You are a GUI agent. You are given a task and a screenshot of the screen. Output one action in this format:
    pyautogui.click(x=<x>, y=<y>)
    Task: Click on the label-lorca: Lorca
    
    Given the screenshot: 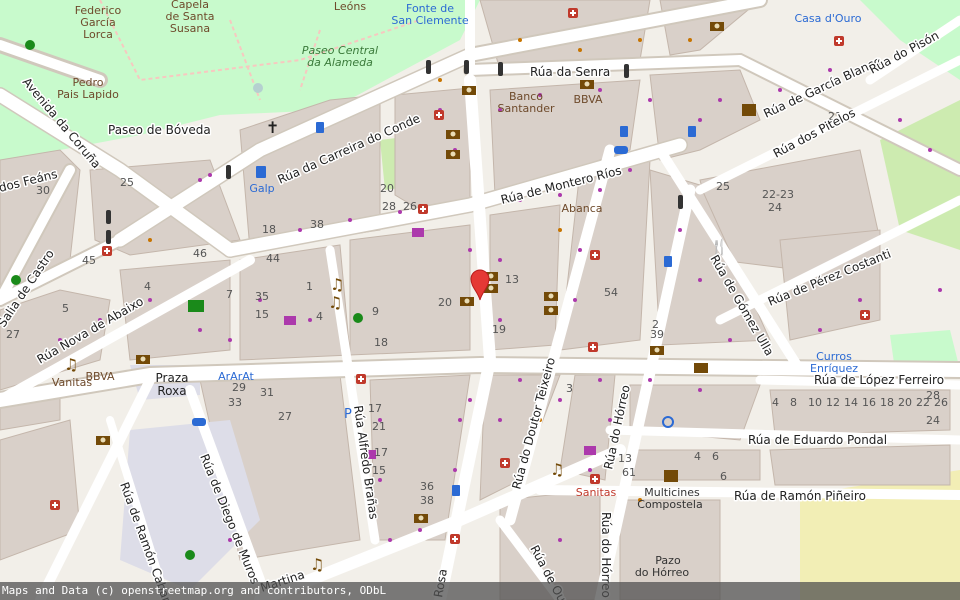 What is the action you would take?
    pyautogui.click(x=98, y=34)
    